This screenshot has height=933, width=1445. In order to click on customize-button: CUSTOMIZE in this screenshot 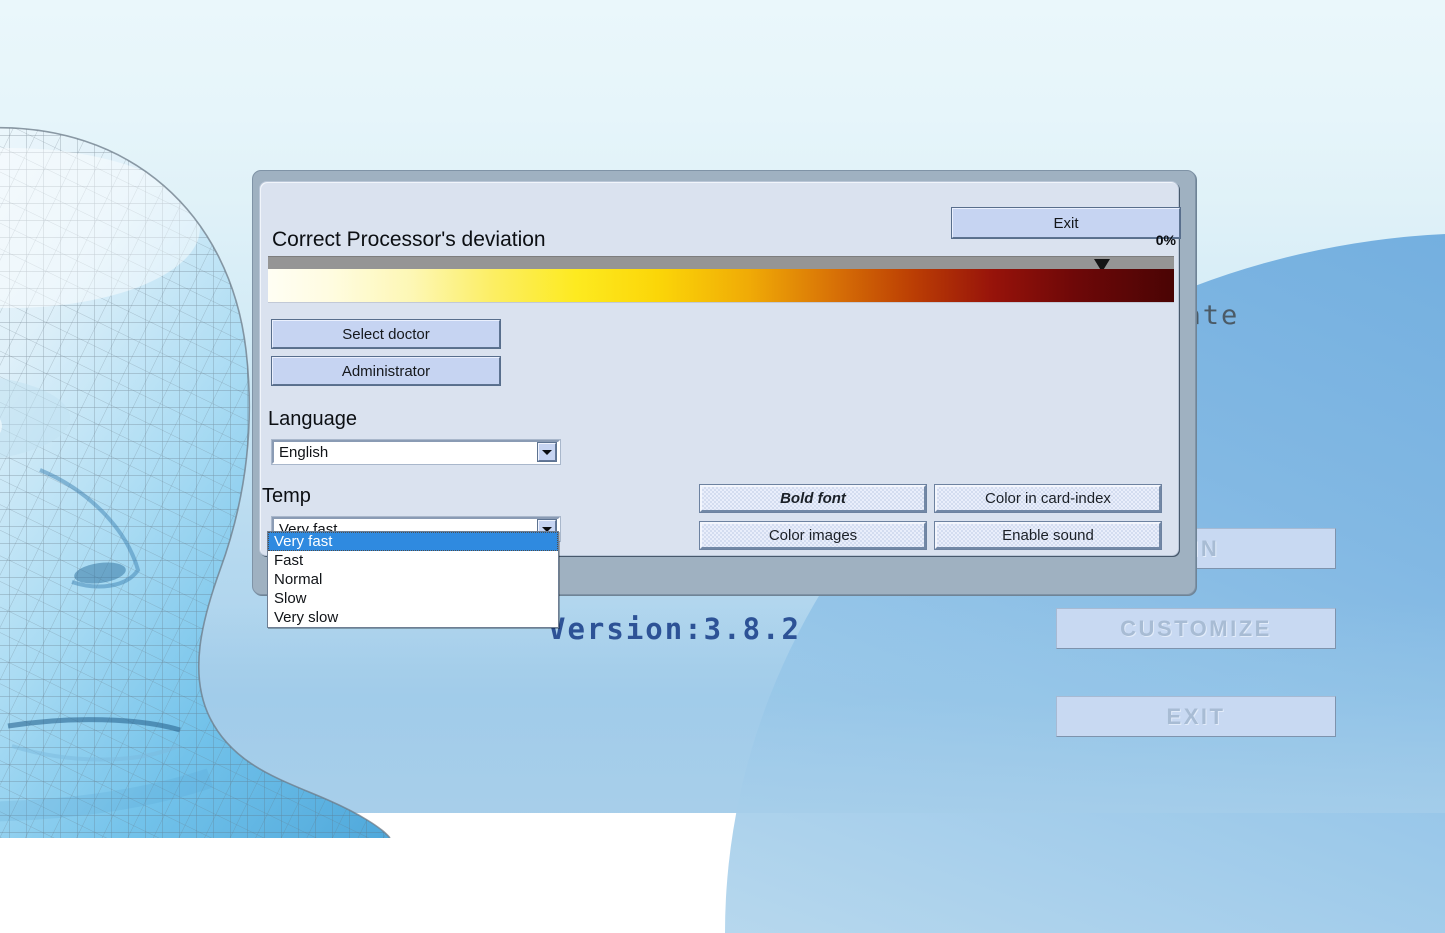, I will do `click(1196, 628)`.